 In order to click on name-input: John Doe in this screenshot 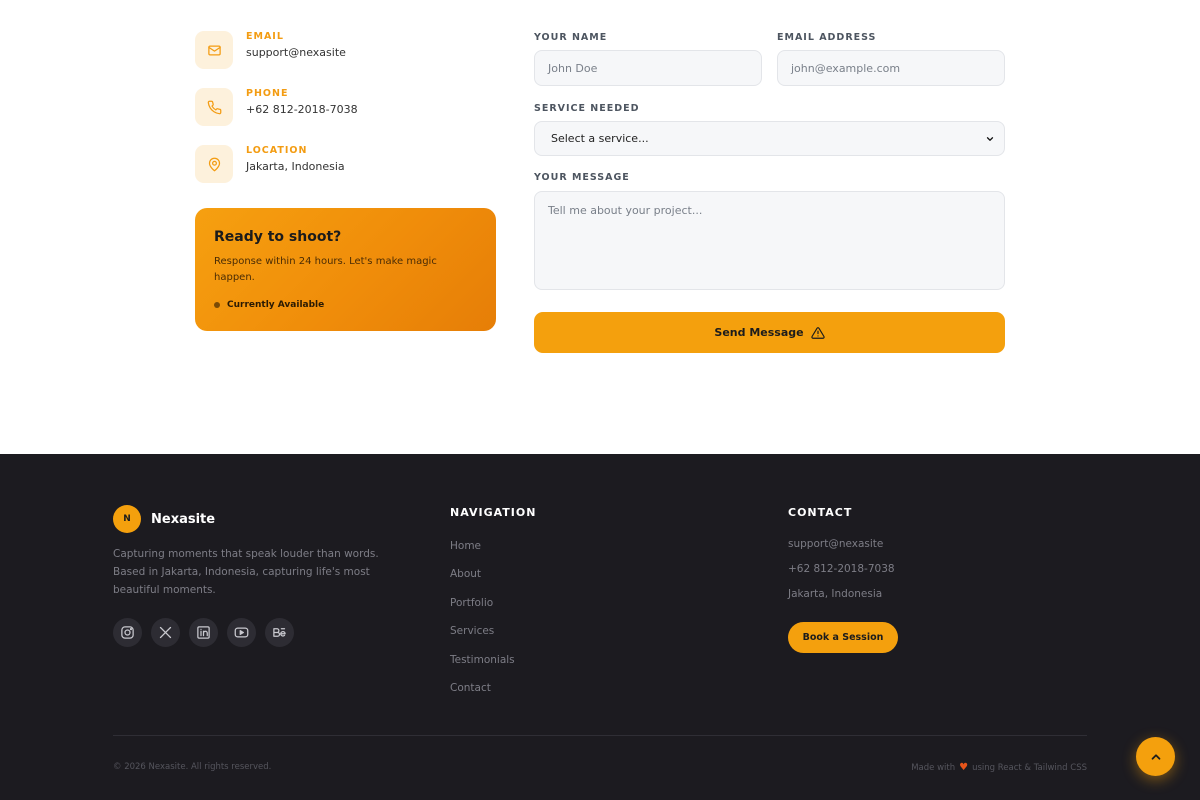, I will do `click(648, 68)`.